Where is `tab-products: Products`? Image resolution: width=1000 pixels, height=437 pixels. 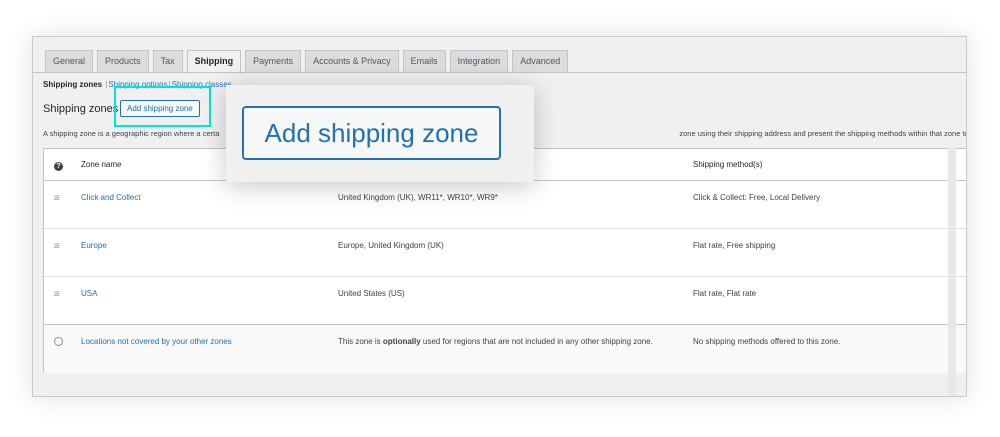 tab-products: Products is located at coordinates (123, 61).